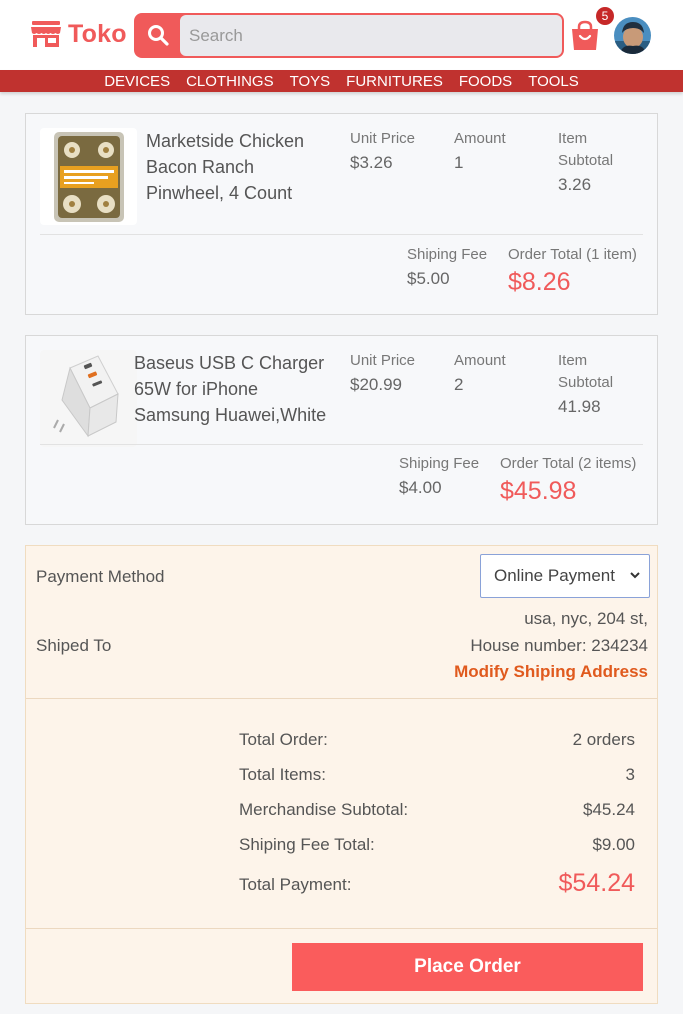 The image size is (683, 1014). What do you see at coordinates (630, 774) in the screenshot?
I see `total-items-value: 3` at bounding box center [630, 774].